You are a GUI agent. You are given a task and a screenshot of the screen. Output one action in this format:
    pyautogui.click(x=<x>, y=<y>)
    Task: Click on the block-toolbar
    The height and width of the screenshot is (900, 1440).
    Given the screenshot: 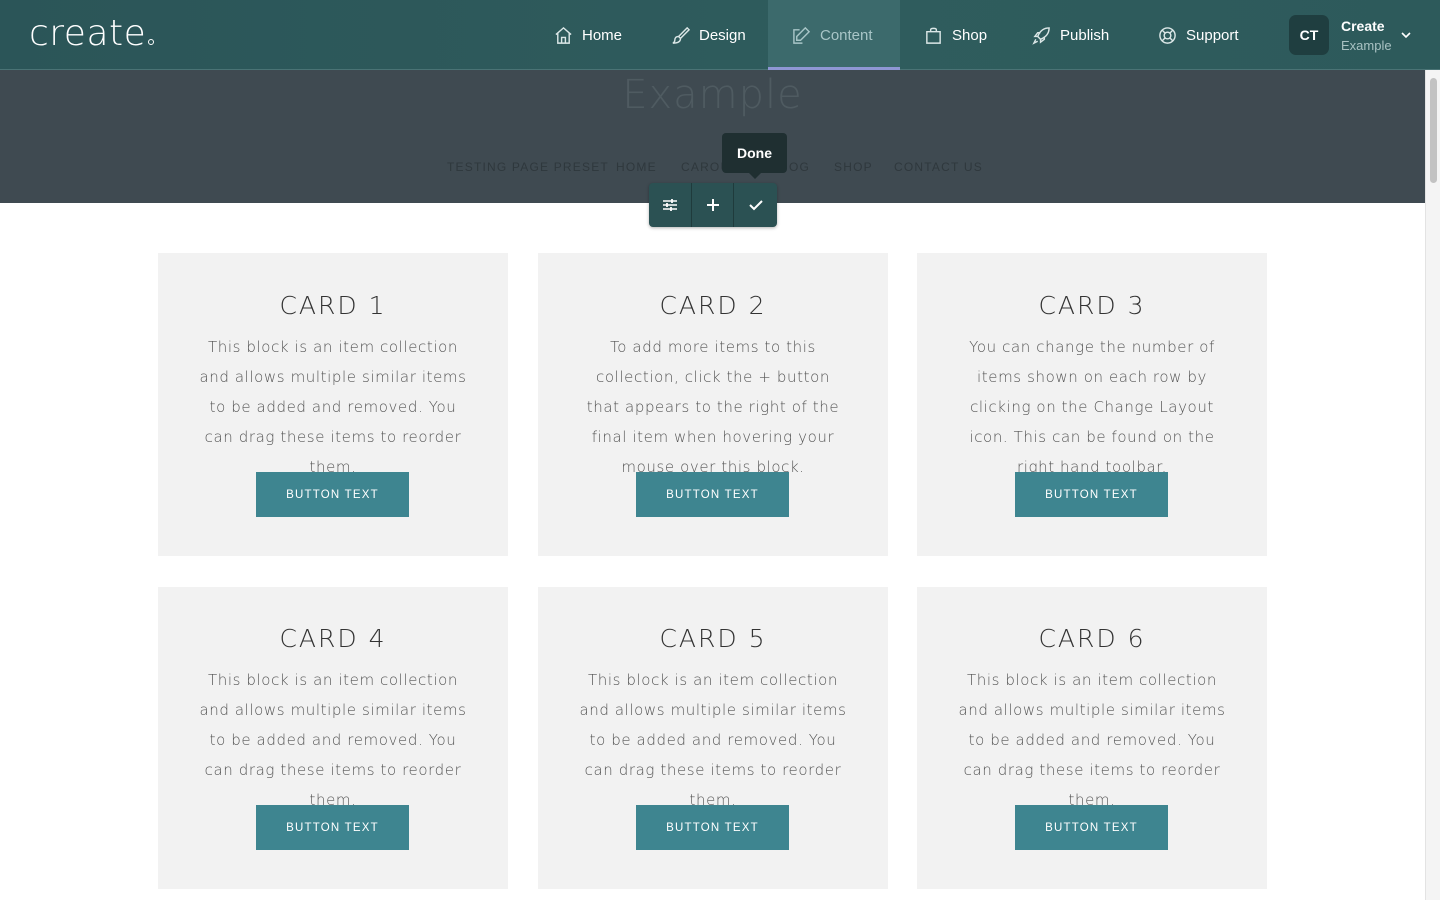 What is the action you would take?
    pyautogui.click(x=713, y=205)
    